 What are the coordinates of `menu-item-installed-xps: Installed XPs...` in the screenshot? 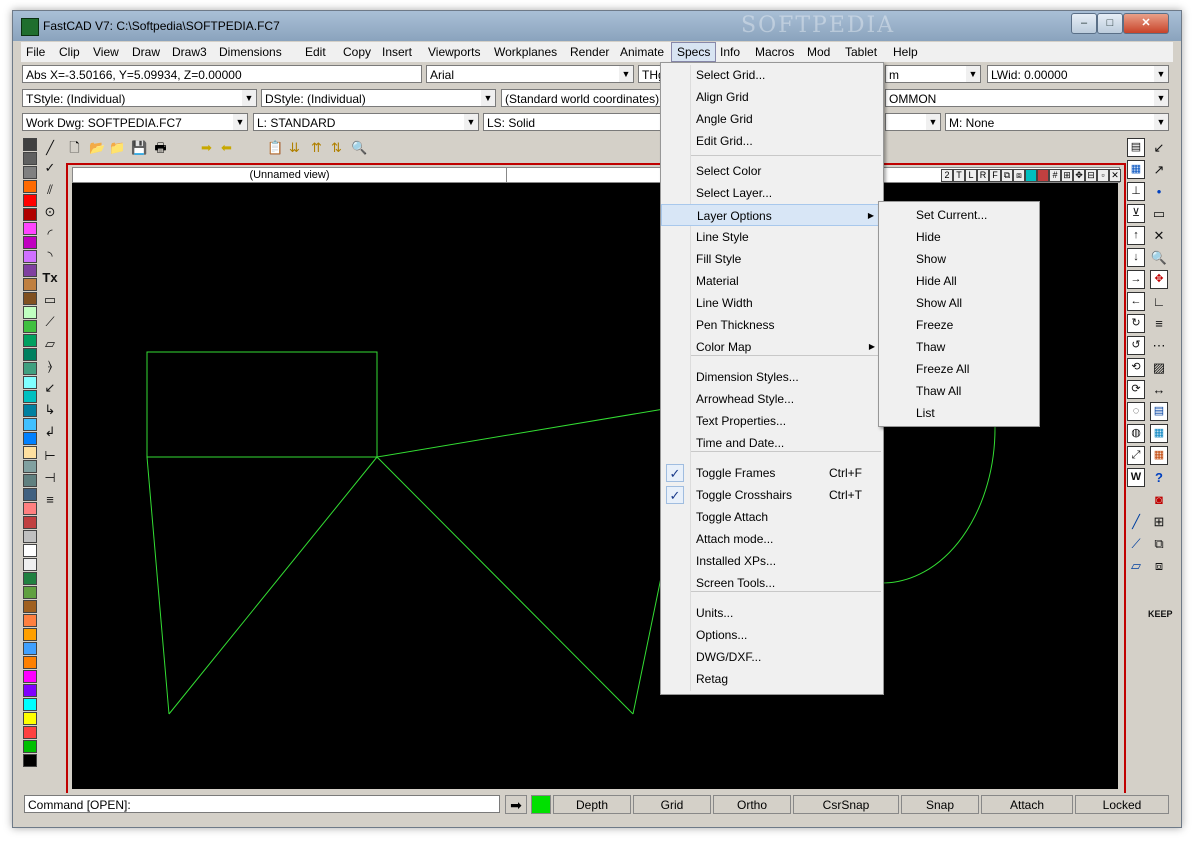 It's located at (772, 561).